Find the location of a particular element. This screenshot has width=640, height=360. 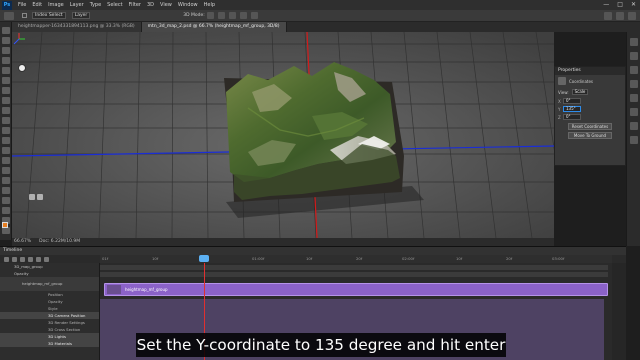

pan-icon is located at coordinates (232, 15).